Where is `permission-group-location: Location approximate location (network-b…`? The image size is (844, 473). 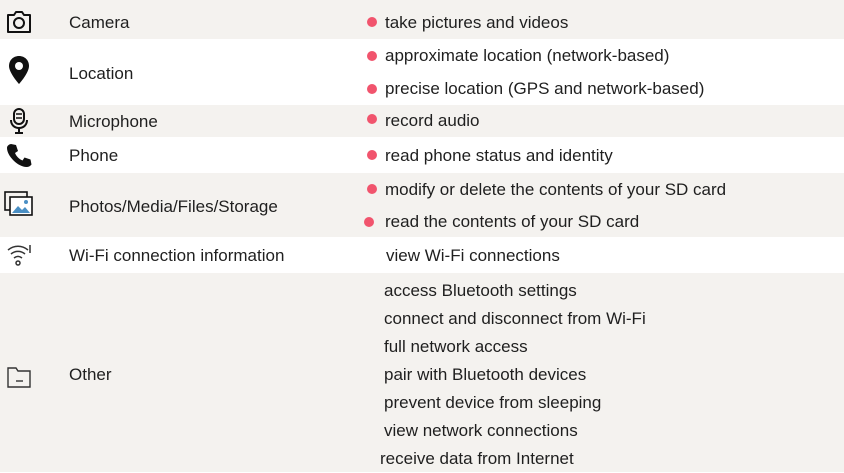
permission-group-location: Location approximate location (network-b… is located at coordinates (422, 72).